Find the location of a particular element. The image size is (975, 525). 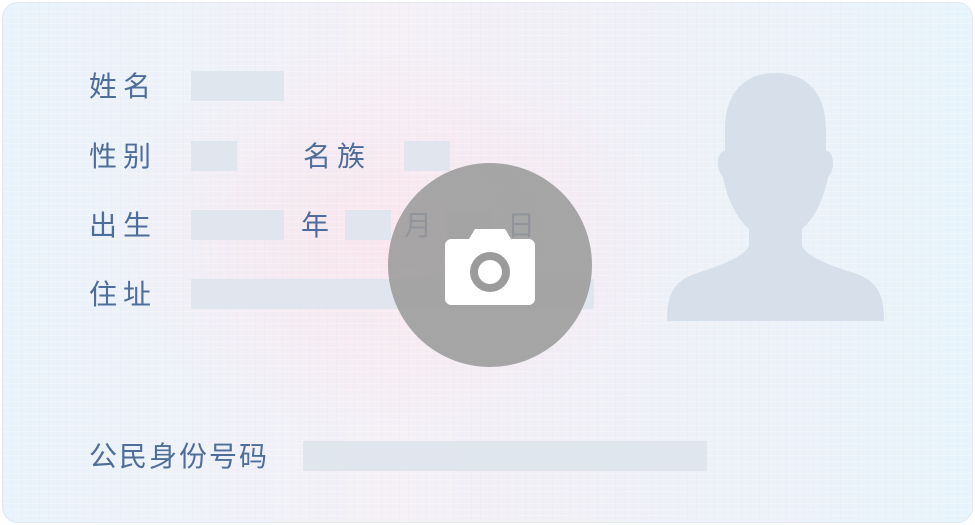

ethnicity-value-mask is located at coordinates (427, 156).